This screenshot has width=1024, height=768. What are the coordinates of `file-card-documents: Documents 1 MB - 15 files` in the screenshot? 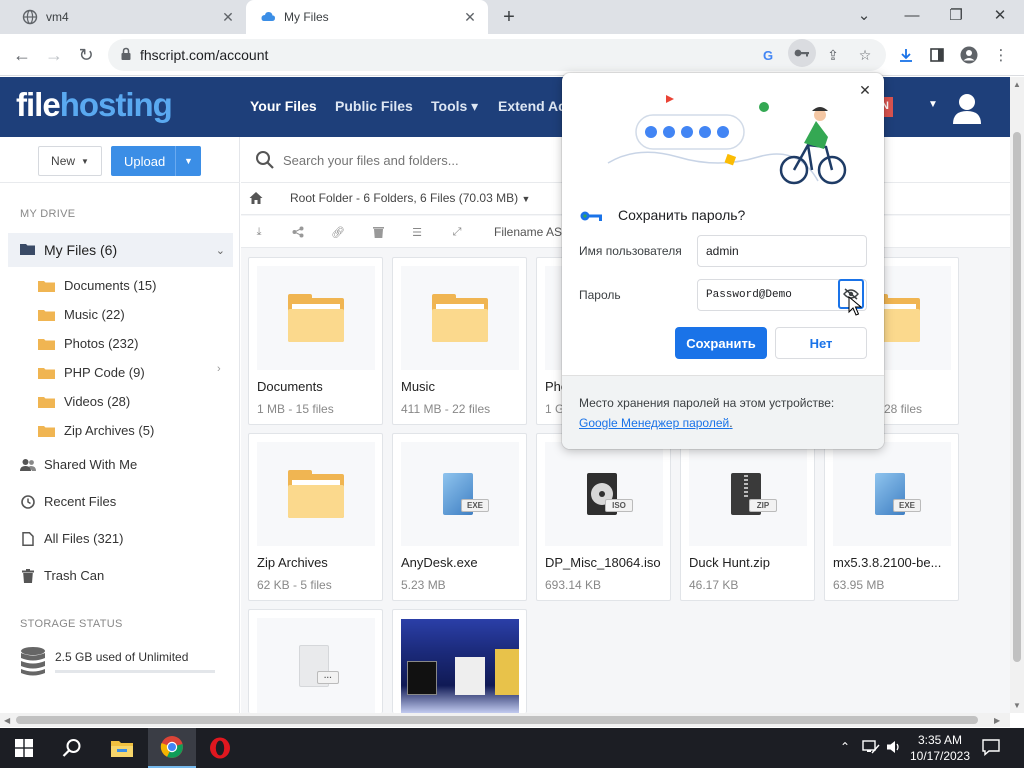 It's located at (315, 341).